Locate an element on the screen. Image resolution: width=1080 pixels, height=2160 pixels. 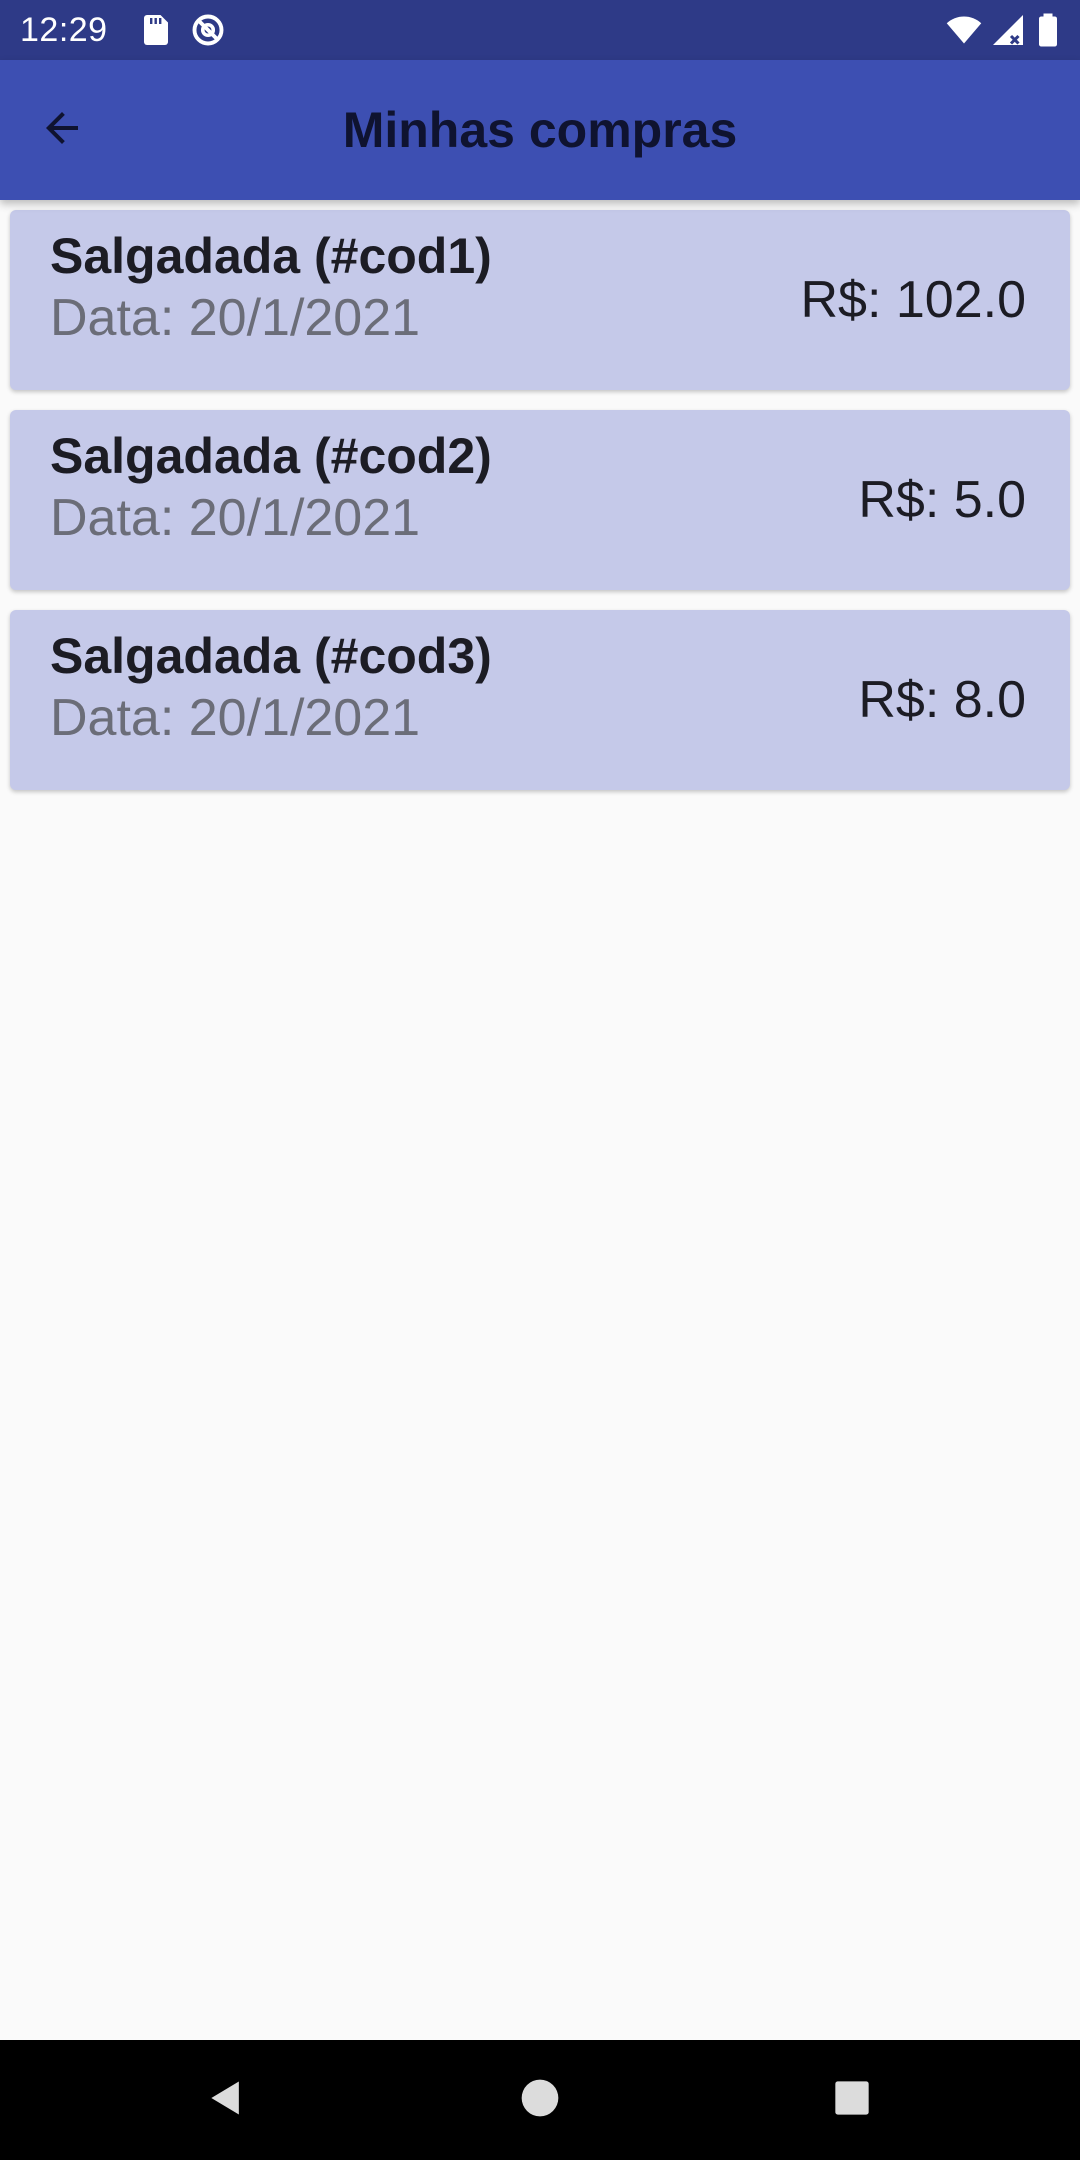
nav-back-button is located at coordinates (226, 2100).